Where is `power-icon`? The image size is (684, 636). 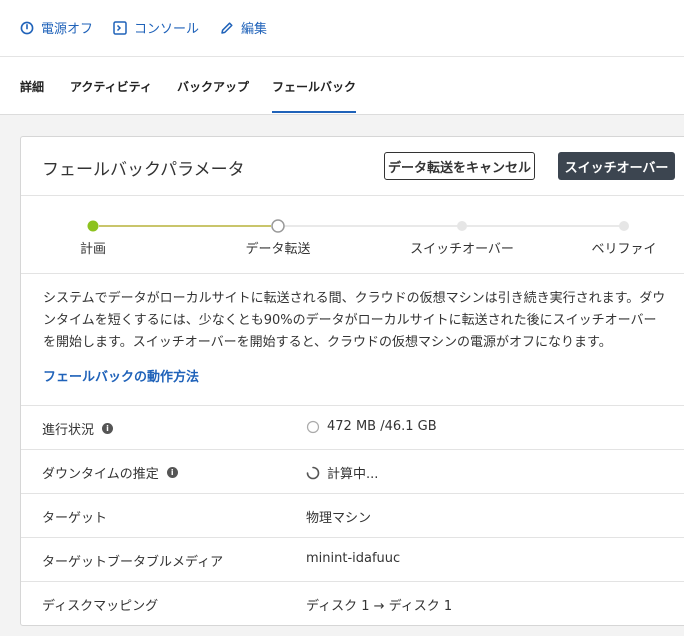 power-icon is located at coordinates (27, 27).